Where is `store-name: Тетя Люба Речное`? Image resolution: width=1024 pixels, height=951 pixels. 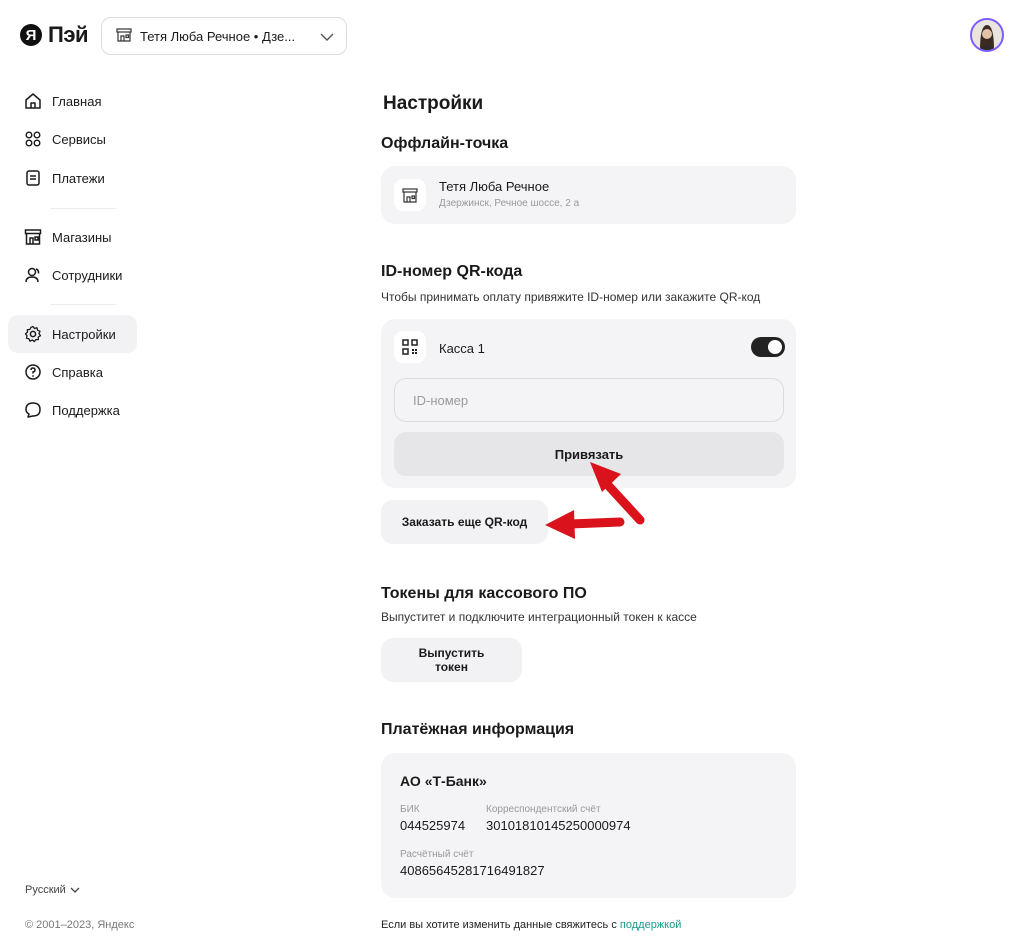 store-name: Тетя Люба Речное is located at coordinates (494, 186).